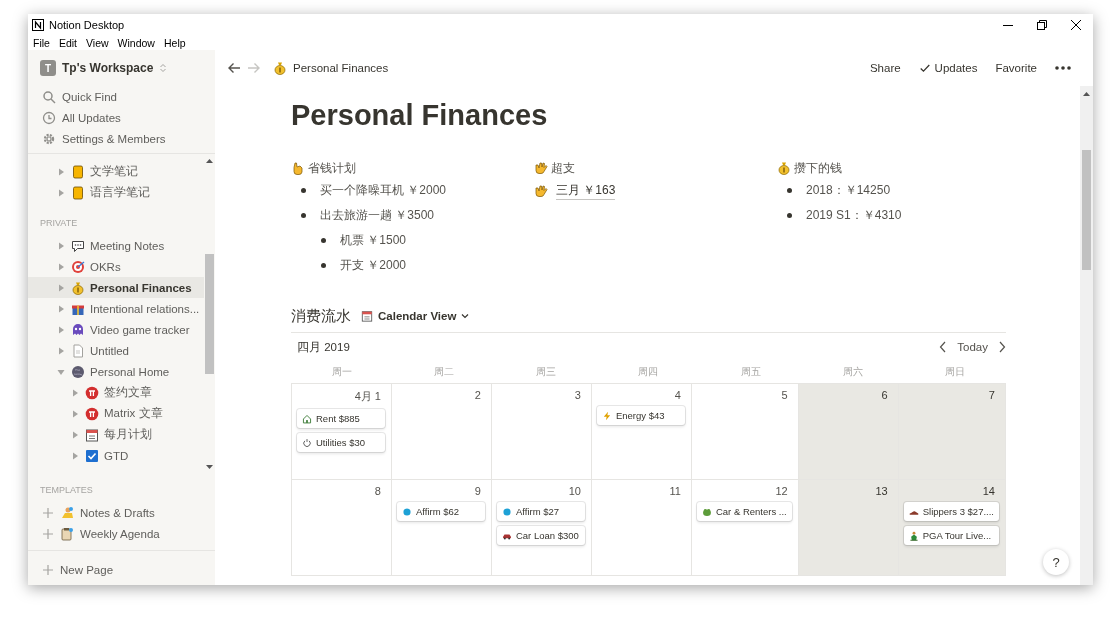  What do you see at coordinates (442, 432) in the screenshot?
I see `calendar-day: 2` at bounding box center [442, 432].